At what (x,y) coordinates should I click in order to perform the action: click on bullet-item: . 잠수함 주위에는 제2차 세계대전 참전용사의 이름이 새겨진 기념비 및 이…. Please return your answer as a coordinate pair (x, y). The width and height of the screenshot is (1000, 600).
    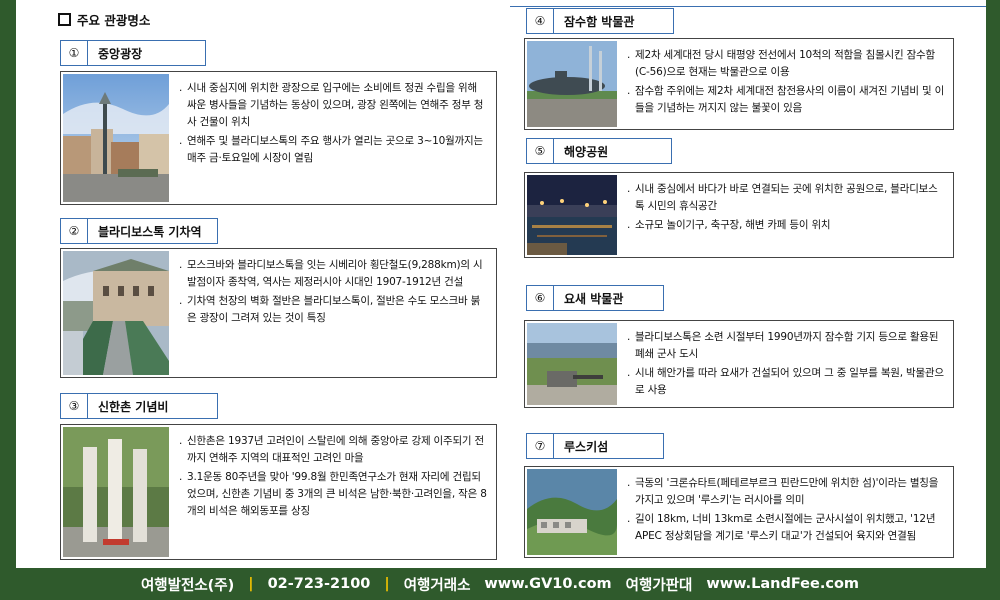
    Looking at the image, I should click on (786, 100).